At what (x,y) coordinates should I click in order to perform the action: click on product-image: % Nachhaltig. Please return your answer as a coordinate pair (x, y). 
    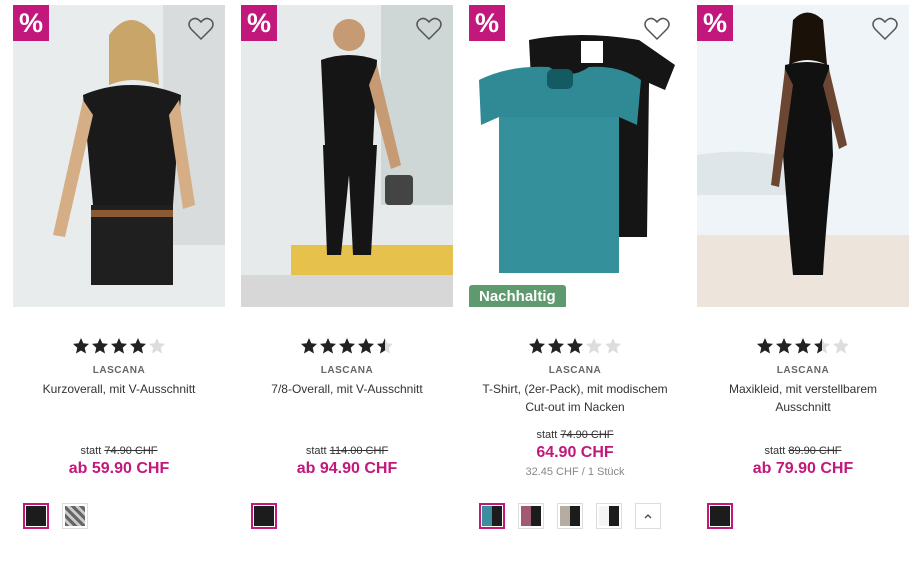
    Looking at the image, I should click on (575, 156).